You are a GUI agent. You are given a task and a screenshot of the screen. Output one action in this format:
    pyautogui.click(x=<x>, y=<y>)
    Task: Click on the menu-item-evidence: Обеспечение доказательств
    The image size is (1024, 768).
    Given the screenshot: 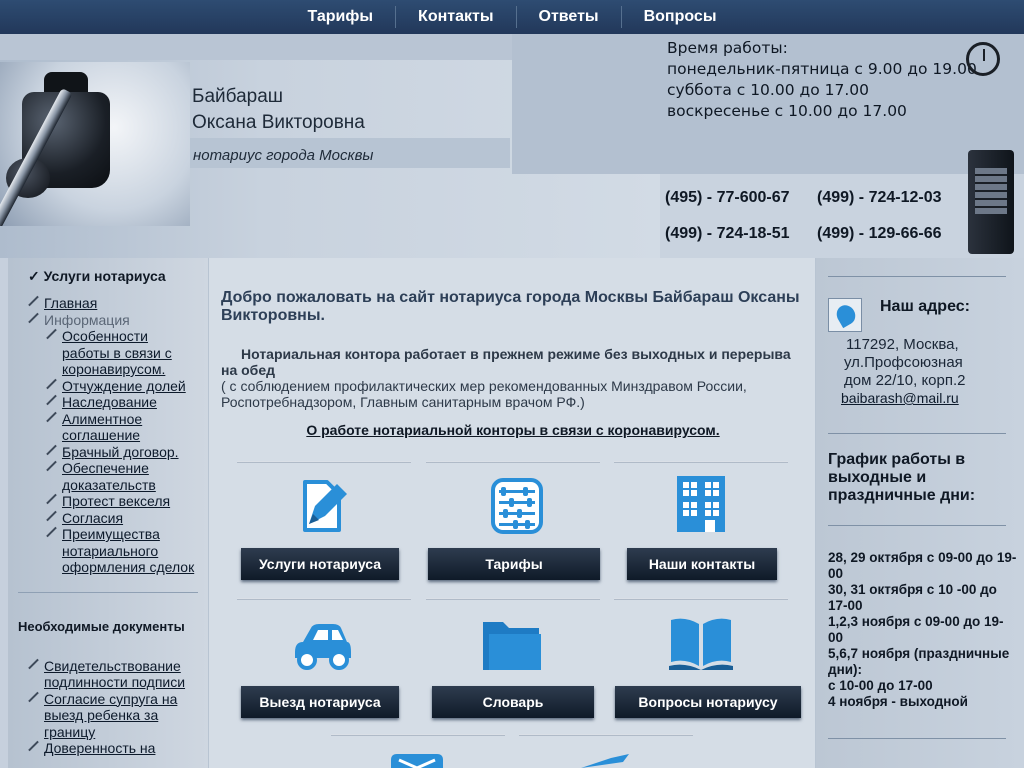 What is the action you would take?
    pyautogui.click(x=121, y=476)
    